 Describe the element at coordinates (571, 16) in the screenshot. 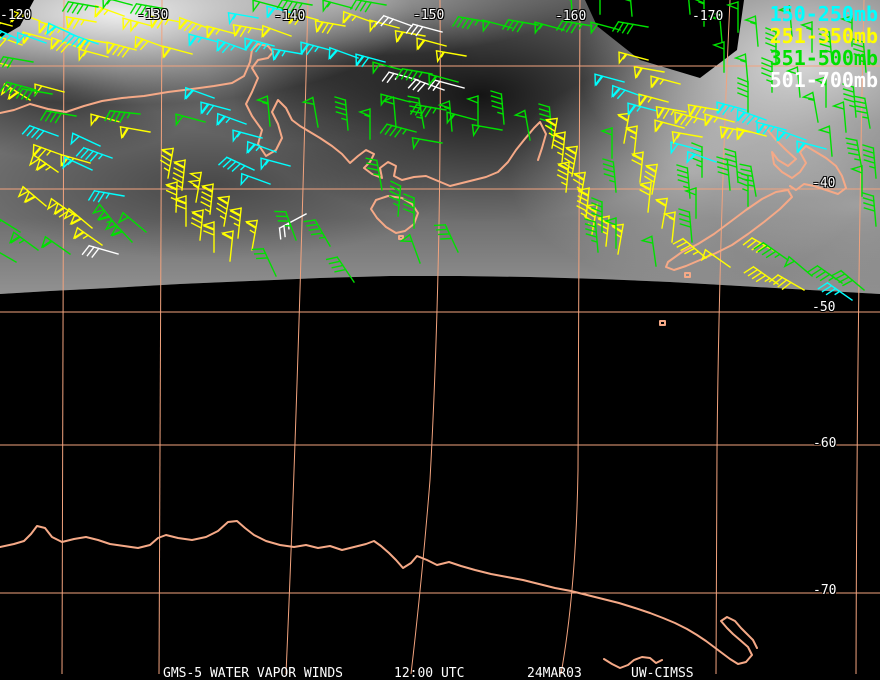

I see `longitude-label: -160` at that location.